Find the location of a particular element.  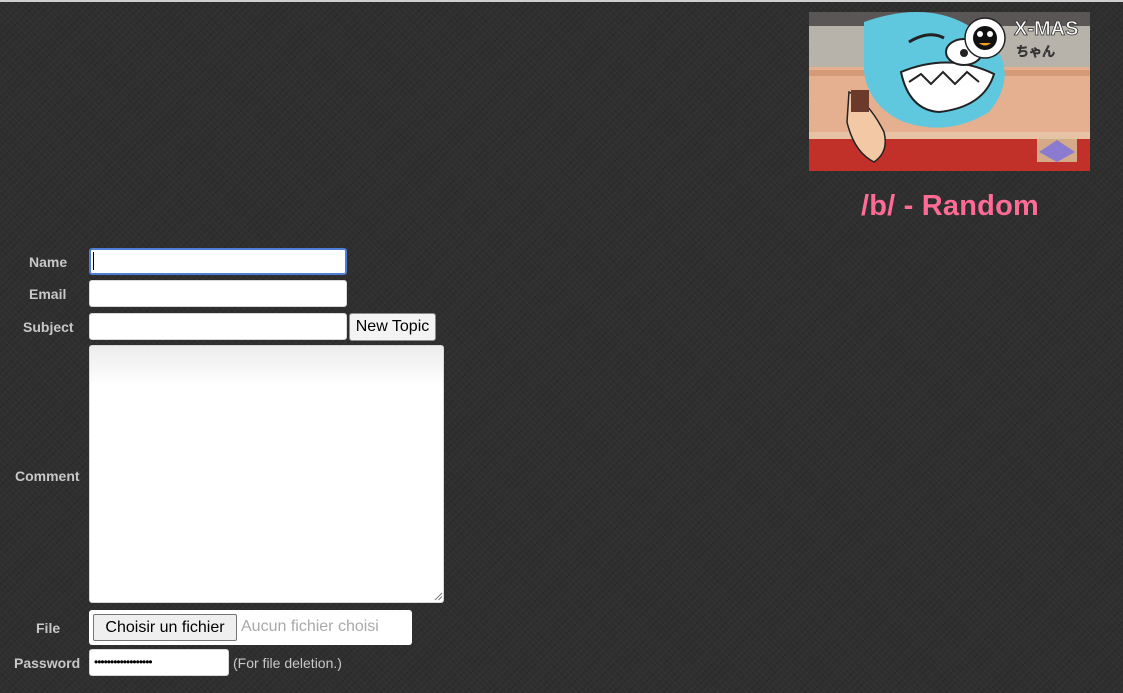

text-cursor is located at coordinates (93, 261).